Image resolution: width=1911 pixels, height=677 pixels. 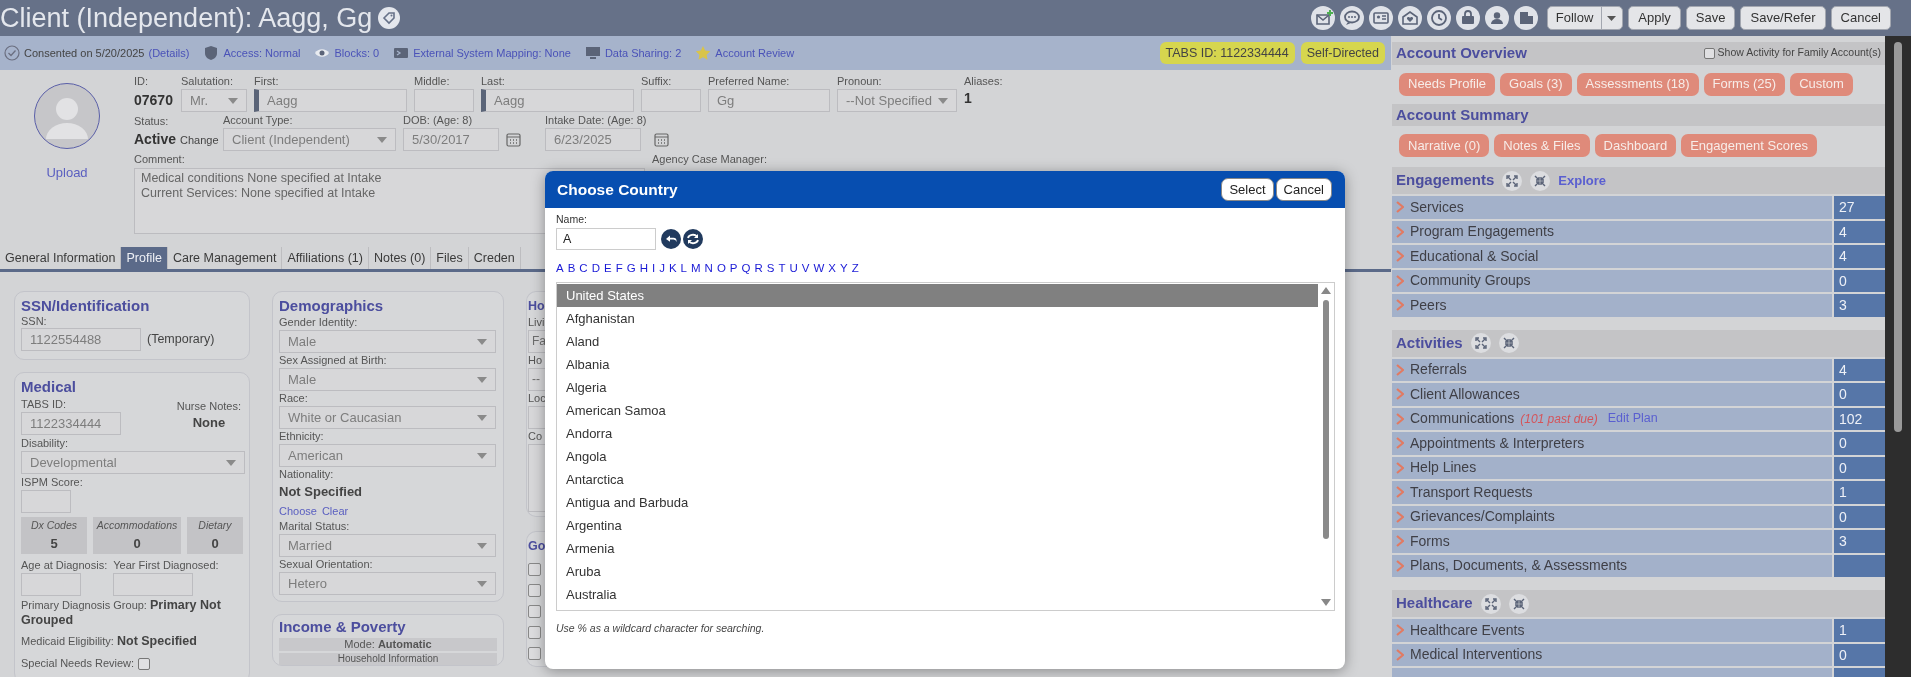 I want to click on list-row: Community Groups, so click(x=1612, y=280).